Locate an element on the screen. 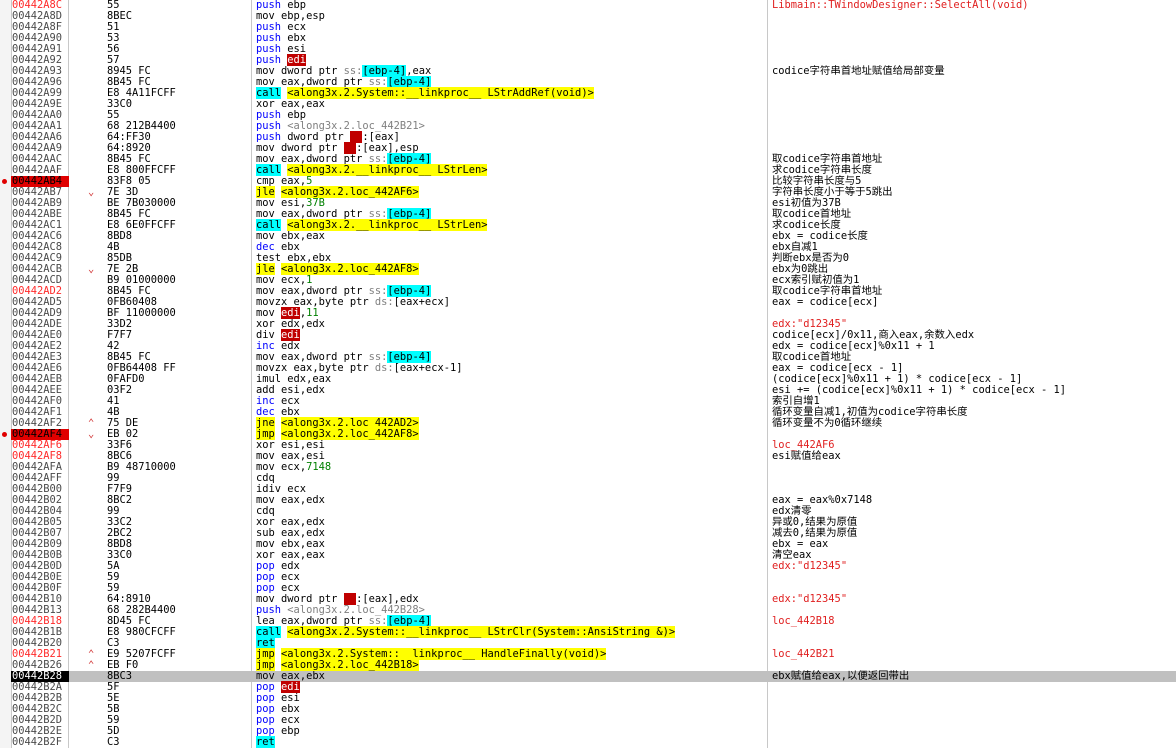 The width and height of the screenshot is (1176, 748). instruction-row: 00442B0D 5A pop edx edx:"d12345" is located at coordinates (588, 566).